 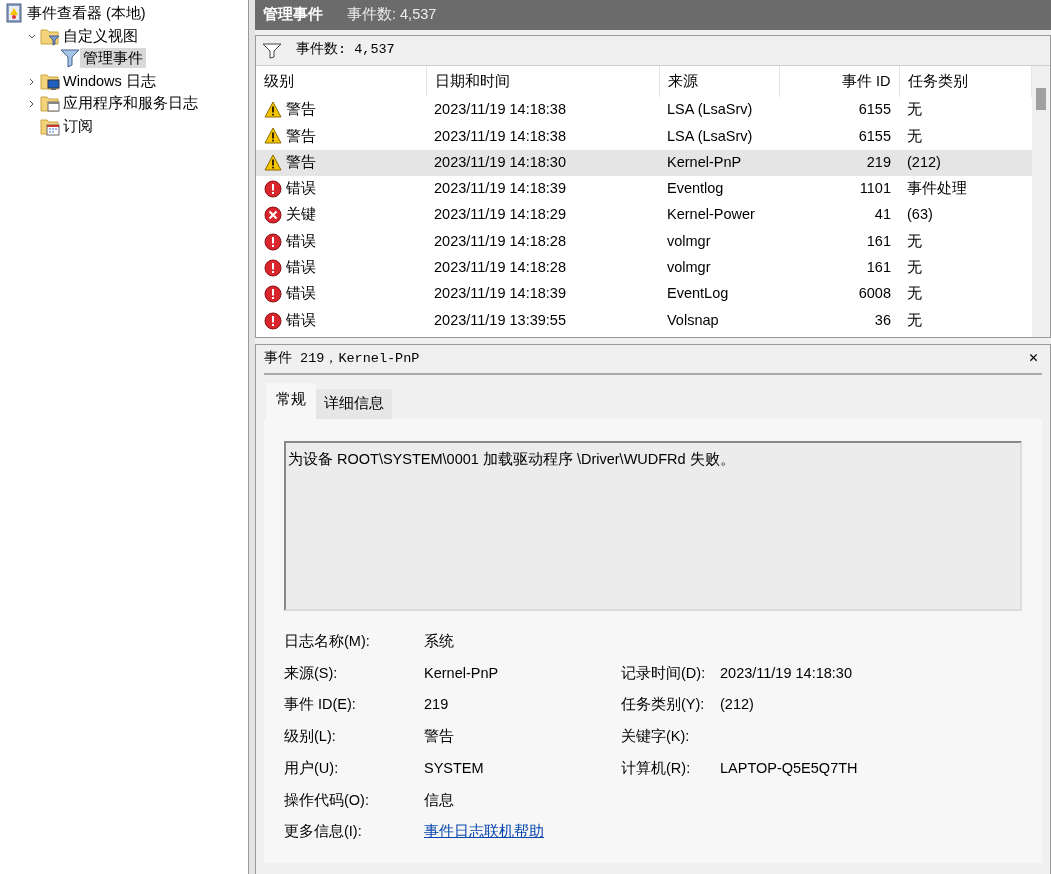 What do you see at coordinates (542, 189) in the screenshot?
I see `date-time-cell: 2023/11/19 14:18:39` at bounding box center [542, 189].